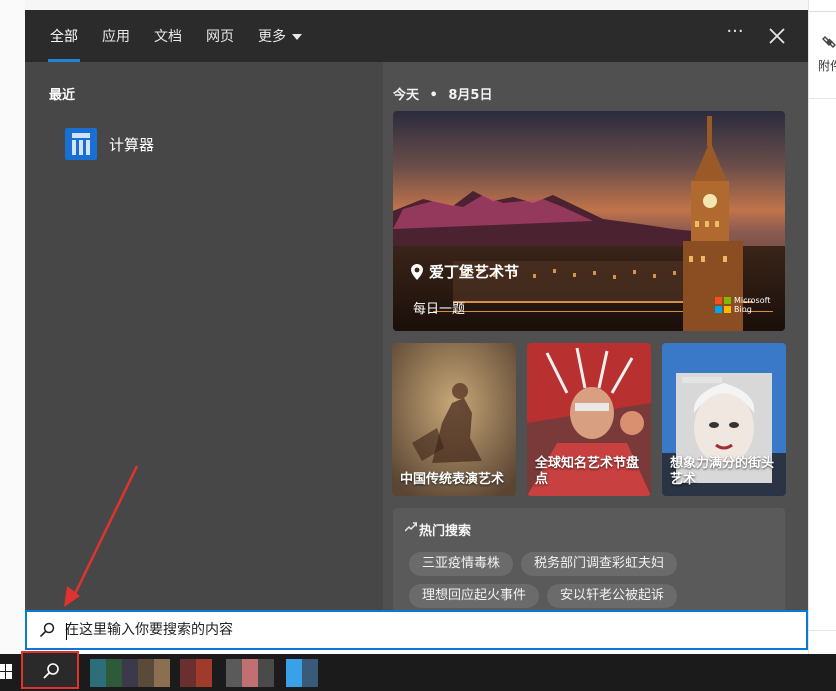  Describe the element at coordinates (474, 596) in the screenshot. I see `hot-search-item: 理想回应起火事件` at that location.